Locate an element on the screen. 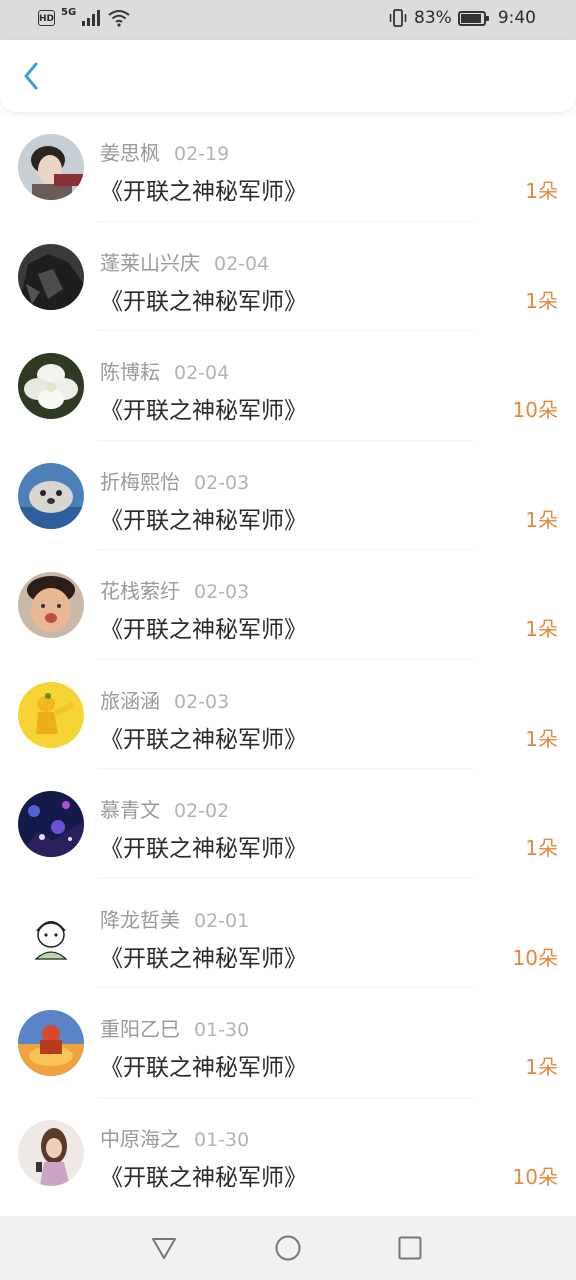 The image size is (576, 1280). nav-back-button is located at coordinates (164, 1248).